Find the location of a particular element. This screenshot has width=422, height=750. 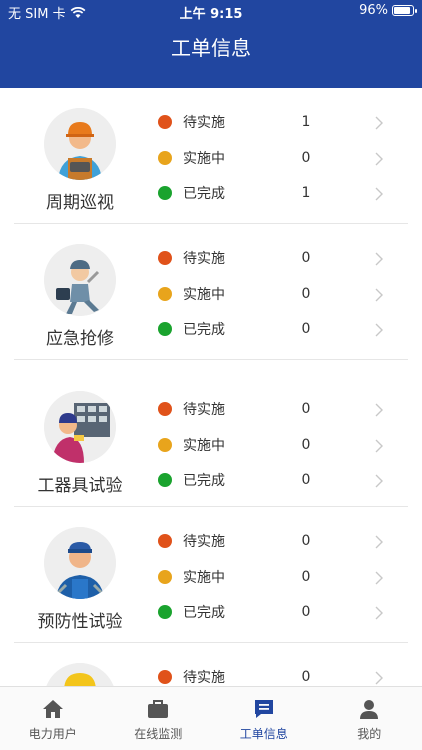

tab-home: 电力用户 is located at coordinates (53, 718).